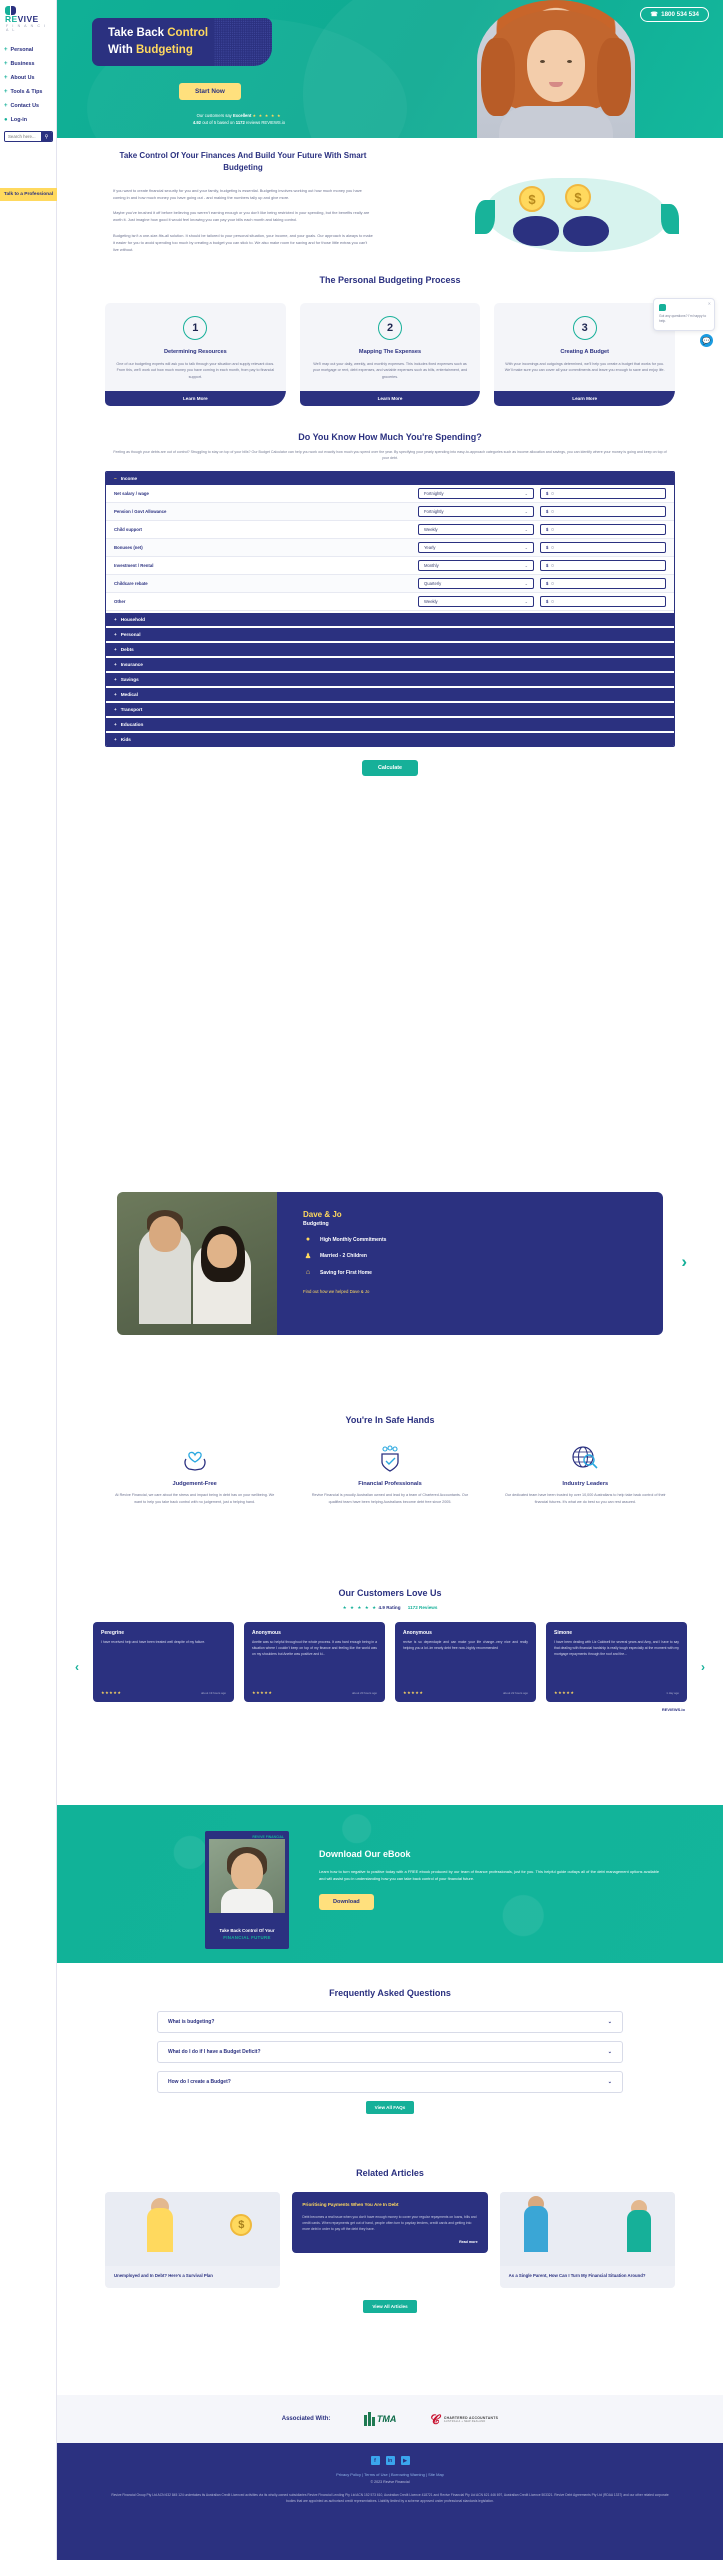 This screenshot has height=2560, width=723. What do you see at coordinates (28, 106) in the screenshot?
I see `sidebar-item-contact-us: + Contact Us` at bounding box center [28, 106].